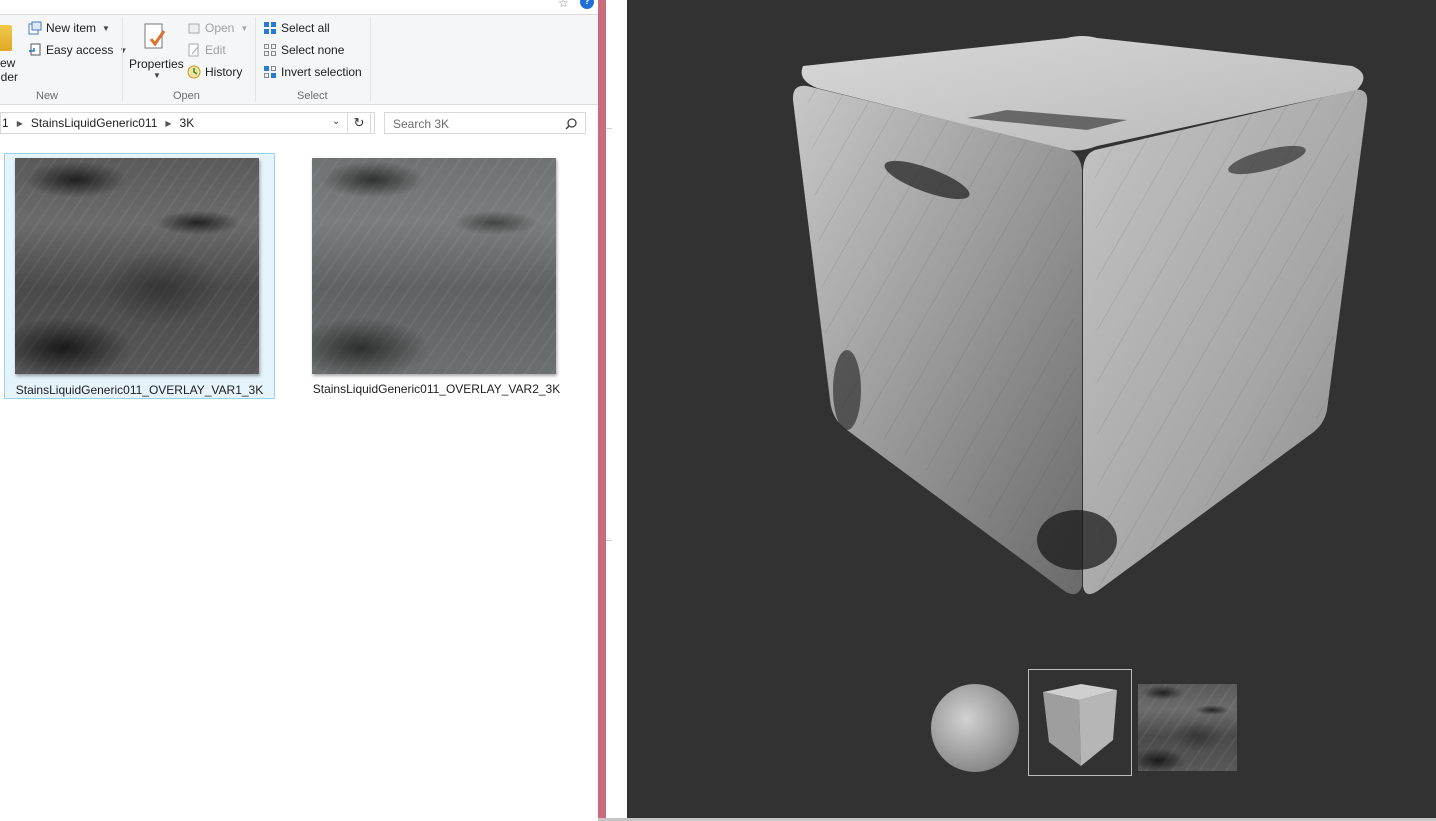 The height and width of the screenshot is (821, 1436). I want to click on address-dropdown-icon: ⌄, so click(336, 121).